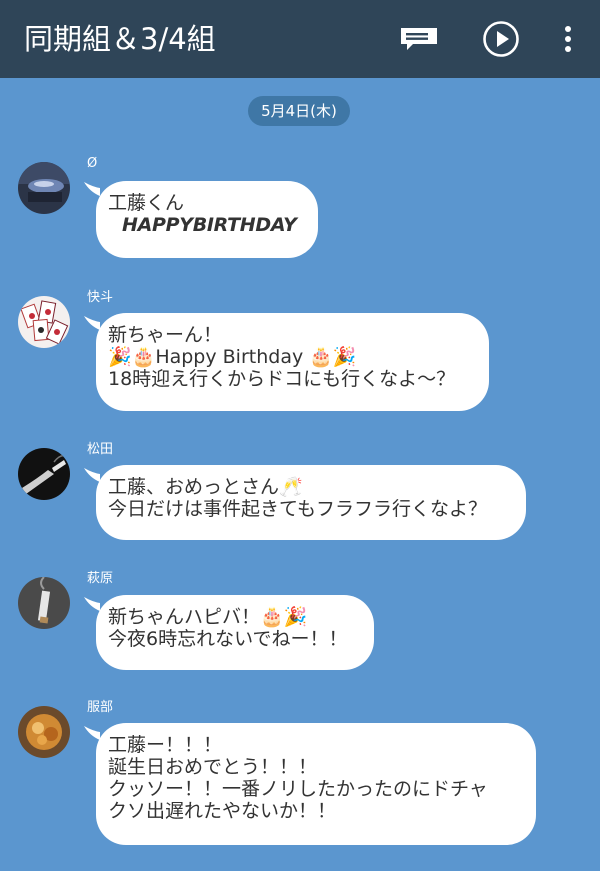  What do you see at coordinates (501, 39) in the screenshot?
I see `play-icon` at bounding box center [501, 39].